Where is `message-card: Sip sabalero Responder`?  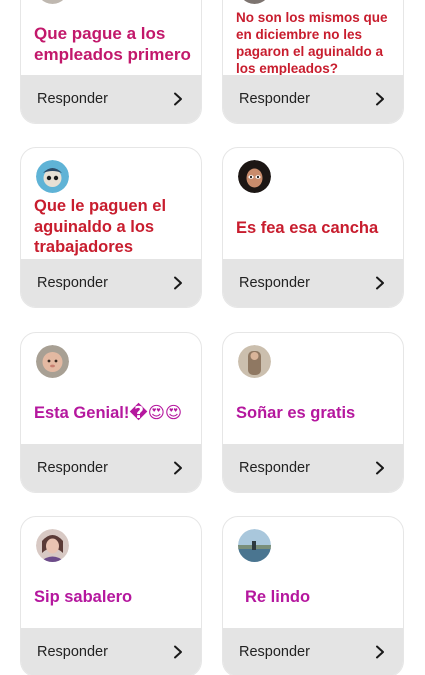 message-card: Sip sabalero Responder is located at coordinates (111, 595).